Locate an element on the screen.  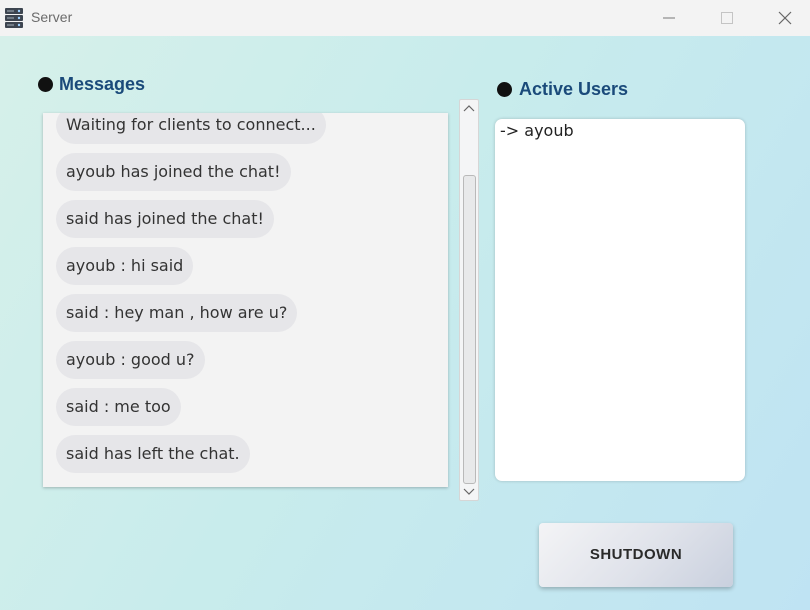
minimize-button is located at coordinates (669, 18).